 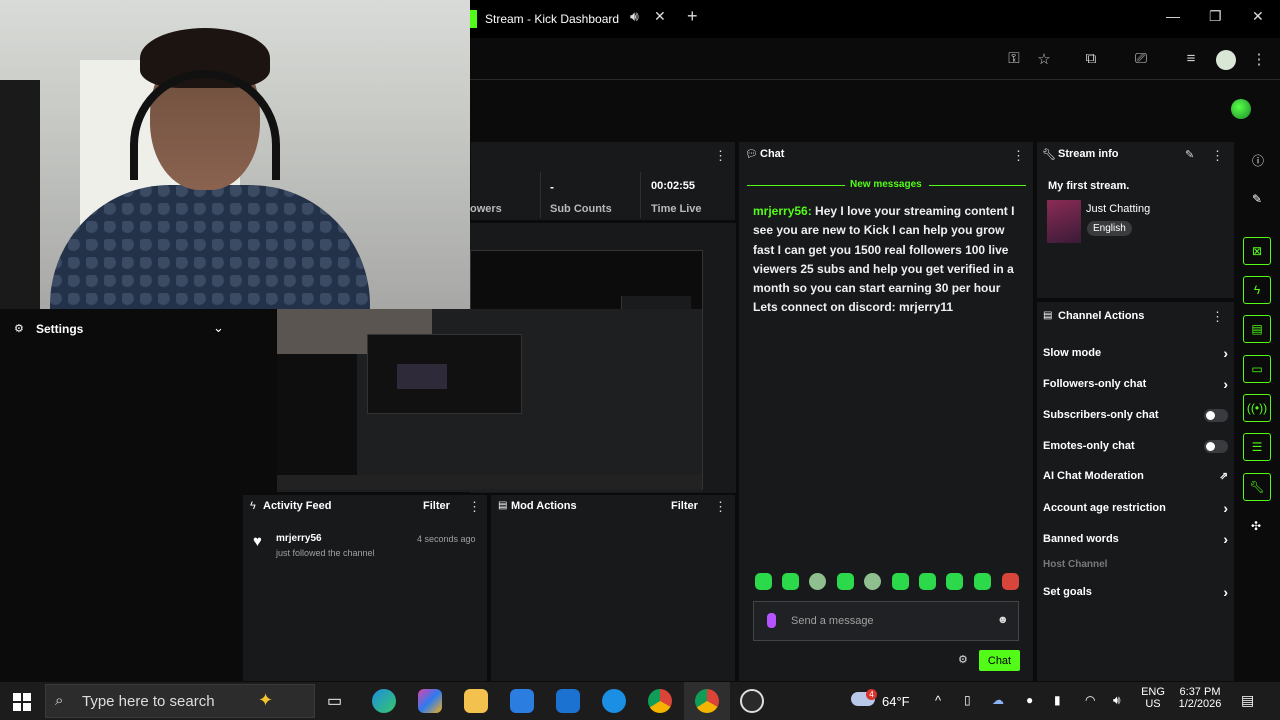 What do you see at coordinates (1257, 199) in the screenshot?
I see `pencil-icon: ✎` at bounding box center [1257, 199].